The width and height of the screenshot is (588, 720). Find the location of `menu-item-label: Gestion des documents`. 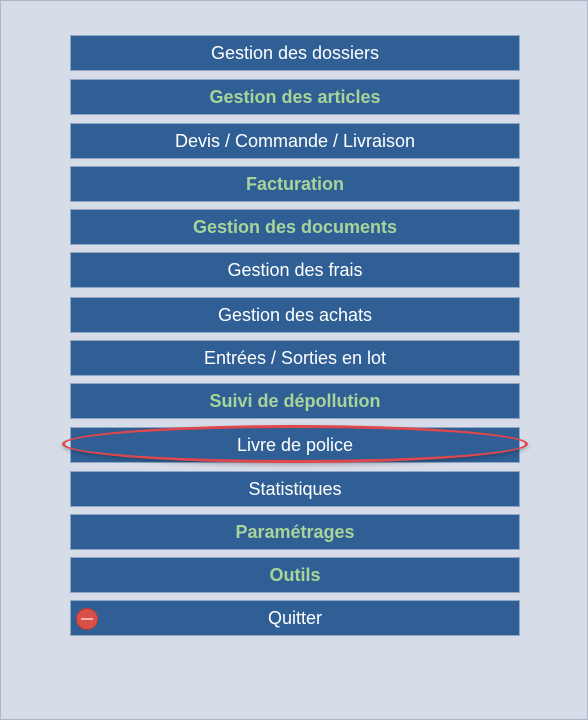

menu-item-label: Gestion des documents is located at coordinates (295, 227).